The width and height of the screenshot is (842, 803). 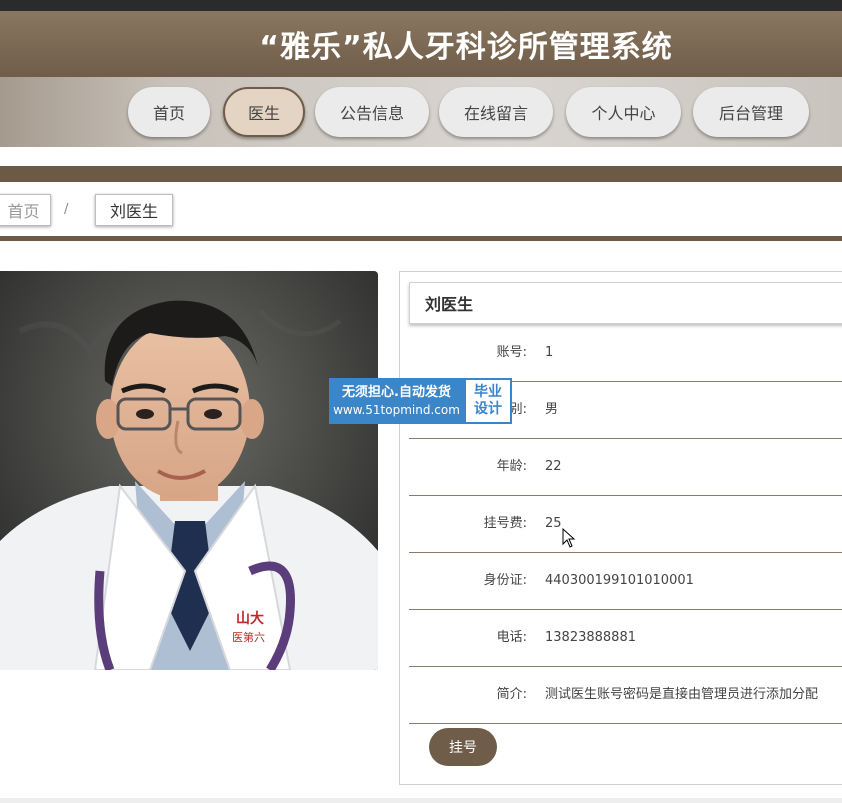 I want to click on field-row-account: 账号: 1, so click(x=625, y=353).